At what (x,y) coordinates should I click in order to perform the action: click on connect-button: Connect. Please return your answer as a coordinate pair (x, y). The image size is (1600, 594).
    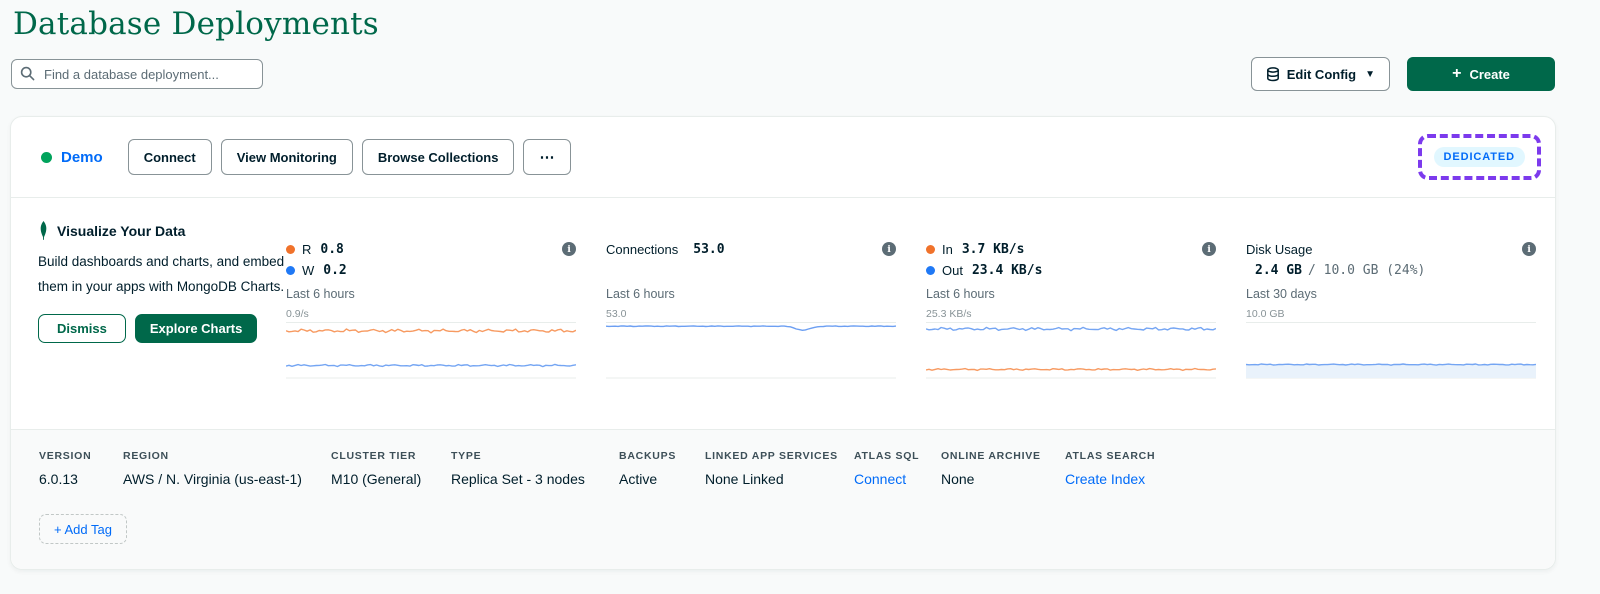
    Looking at the image, I should click on (169, 157).